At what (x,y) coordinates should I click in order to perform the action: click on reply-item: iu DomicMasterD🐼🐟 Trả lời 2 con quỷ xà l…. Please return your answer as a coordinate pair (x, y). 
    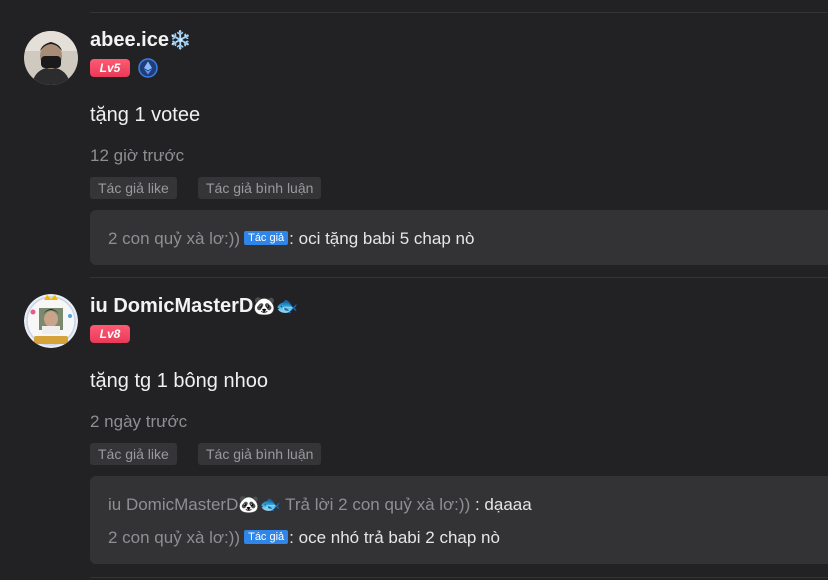
    Looking at the image, I should click on (320, 505).